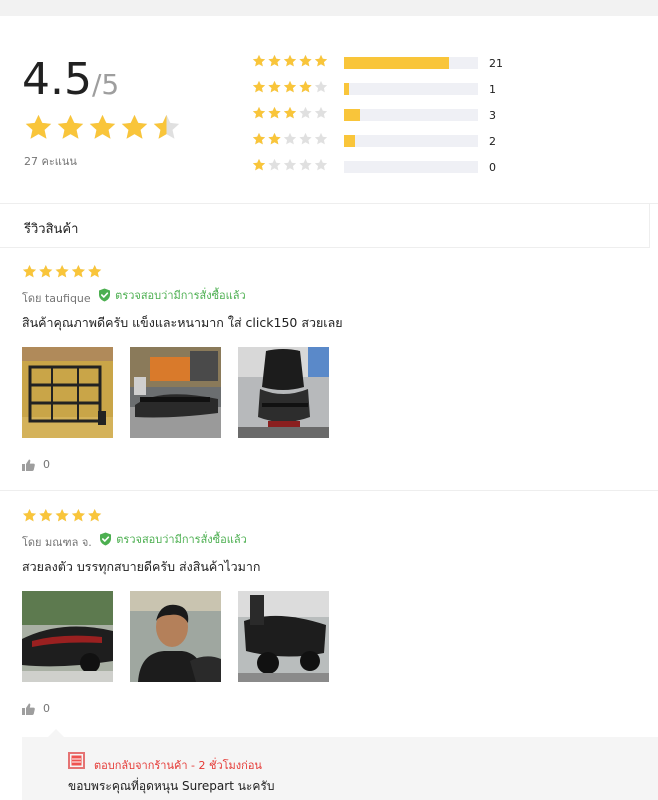 This screenshot has height=800, width=658. Describe the element at coordinates (283, 636) in the screenshot. I see `review-image-motorbike-parked` at that location.